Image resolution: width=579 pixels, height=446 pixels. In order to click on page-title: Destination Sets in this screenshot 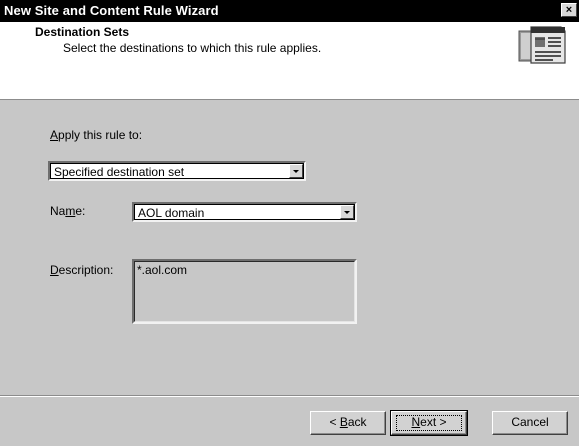, I will do `click(82, 32)`.